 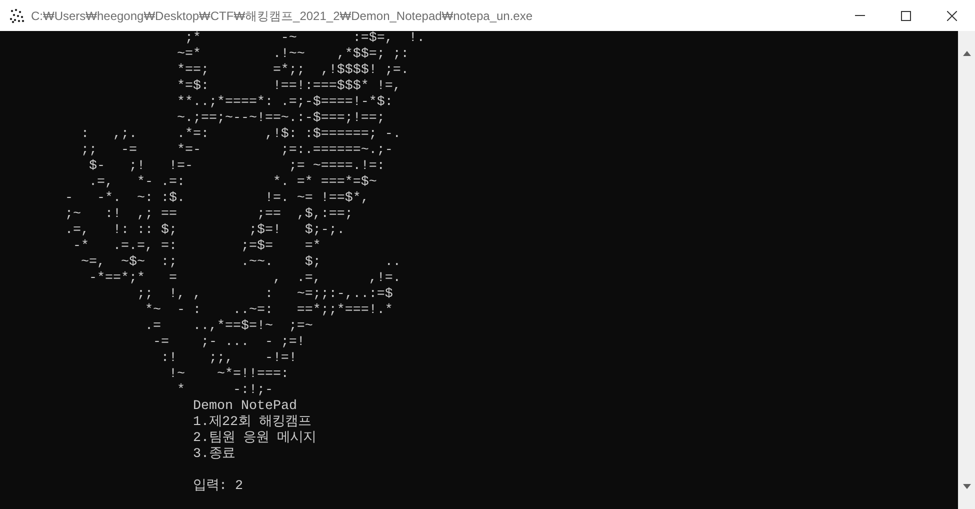 I want to click on input-prompt: 입력: 2, so click(x=218, y=487).